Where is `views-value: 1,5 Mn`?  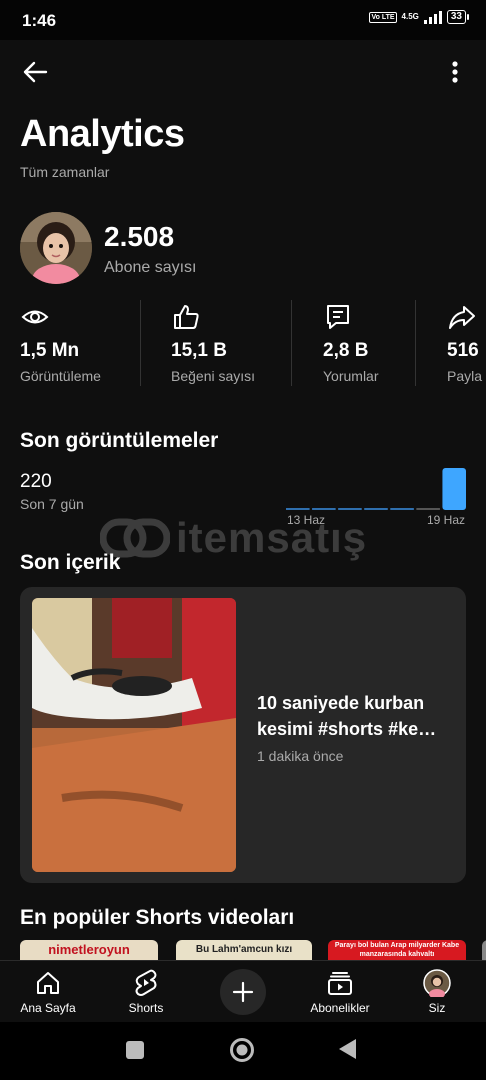
views-value: 1,5 Mn is located at coordinates (50, 350).